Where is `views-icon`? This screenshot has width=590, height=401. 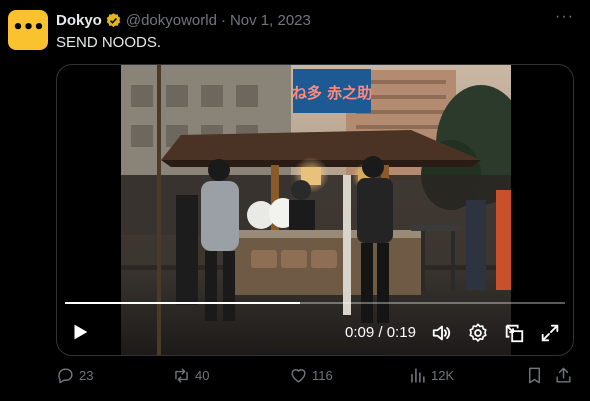 views-icon is located at coordinates (418, 375).